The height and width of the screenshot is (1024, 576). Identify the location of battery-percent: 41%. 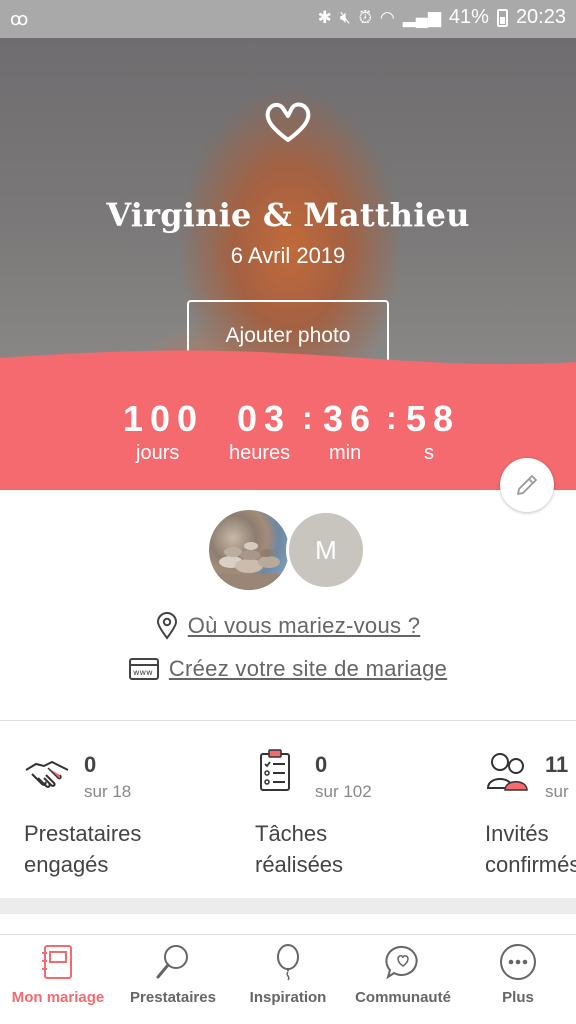
(468, 17).